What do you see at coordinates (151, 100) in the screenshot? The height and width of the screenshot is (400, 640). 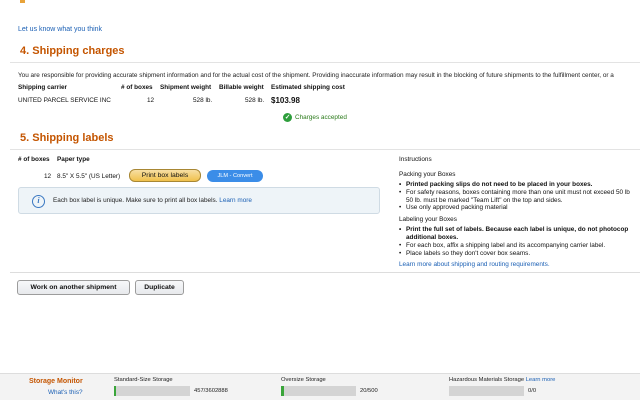 I see `boxes-value: 12` at bounding box center [151, 100].